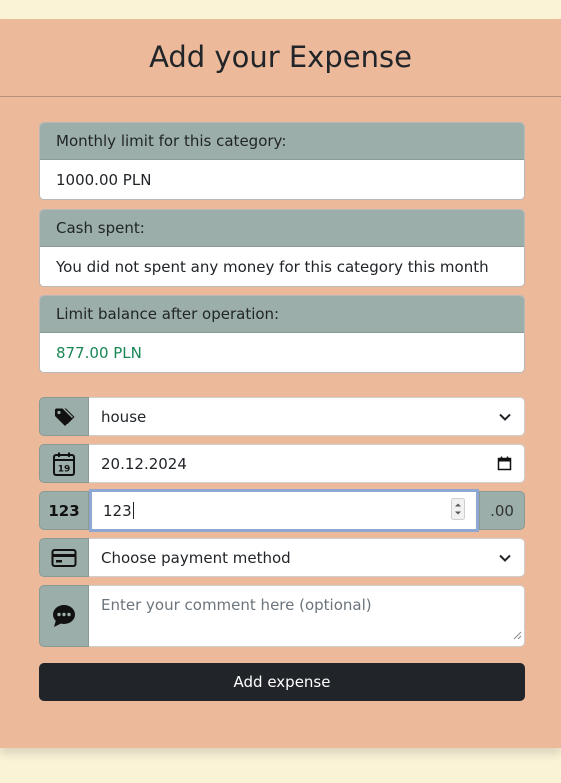 The image size is (561, 783). I want to click on limit-balance-value: 877.00 PLN, so click(282, 352).